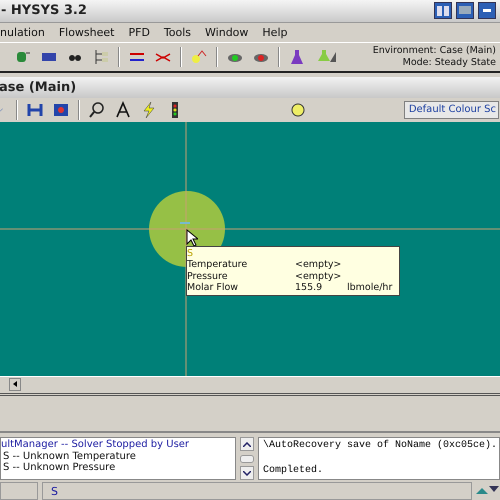 The image size is (500, 500). What do you see at coordinates (69, 456) in the screenshot?
I see `message-line: S -- Unknown Temperature` at bounding box center [69, 456].